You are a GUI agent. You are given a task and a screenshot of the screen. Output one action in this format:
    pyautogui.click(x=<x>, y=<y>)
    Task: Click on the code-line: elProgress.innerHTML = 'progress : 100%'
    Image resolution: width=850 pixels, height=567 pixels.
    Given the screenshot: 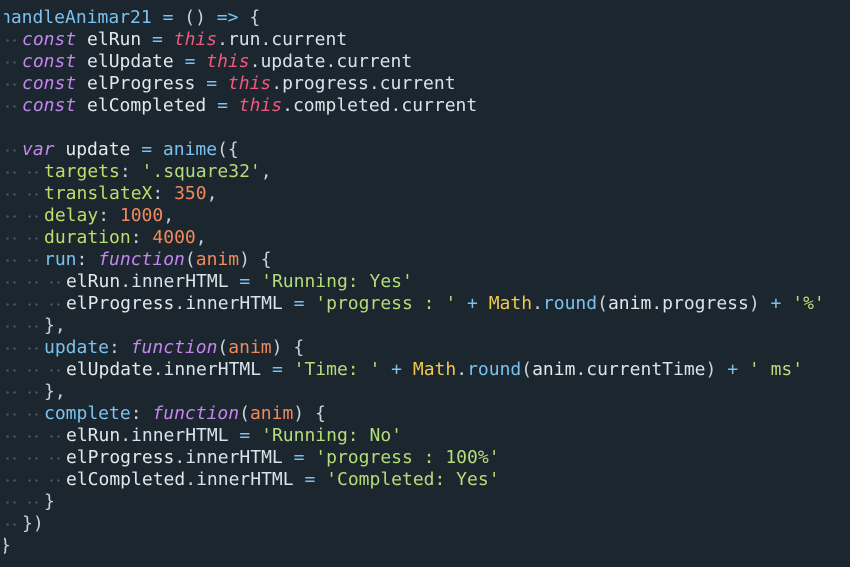 What is the action you would take?
    pyautogui.click(x=425, y=458)
    